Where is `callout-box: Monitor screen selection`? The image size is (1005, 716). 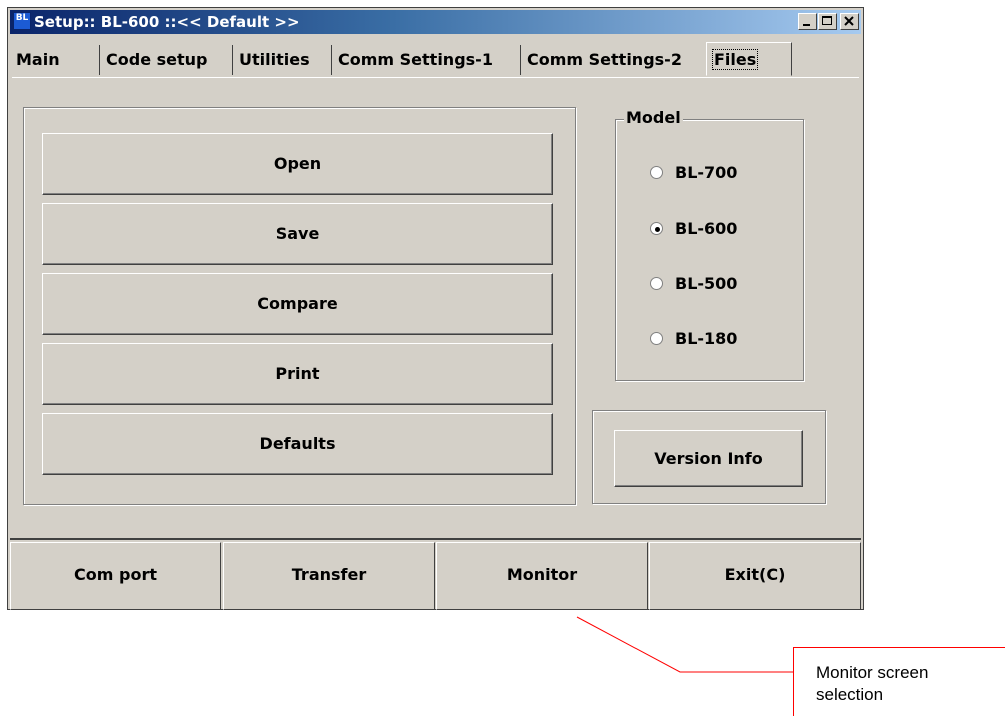 callout-box: Monitor screen selection is located at coordinates (899, 681).